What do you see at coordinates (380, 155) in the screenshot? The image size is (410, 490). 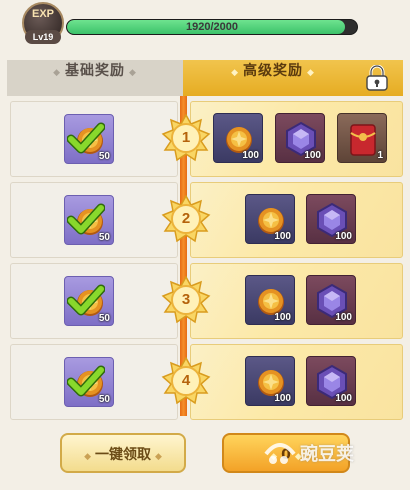 I see `item-count: 1` at bounding box center [380, 155].